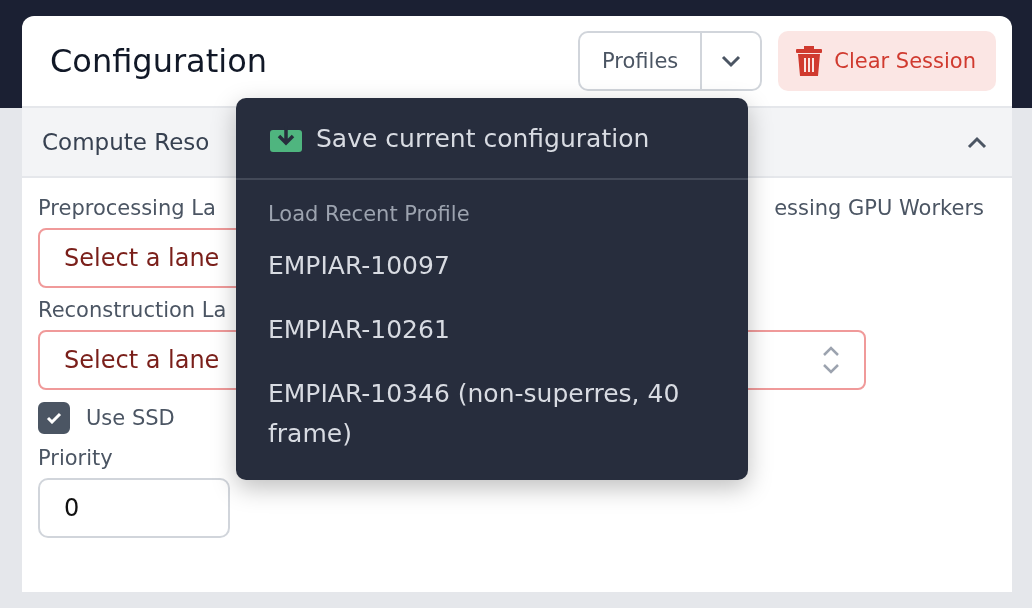  Describe the element at coordinates (492, 266) in the screenshot. I see `profile-item: EMPIAR-10097` at that location.